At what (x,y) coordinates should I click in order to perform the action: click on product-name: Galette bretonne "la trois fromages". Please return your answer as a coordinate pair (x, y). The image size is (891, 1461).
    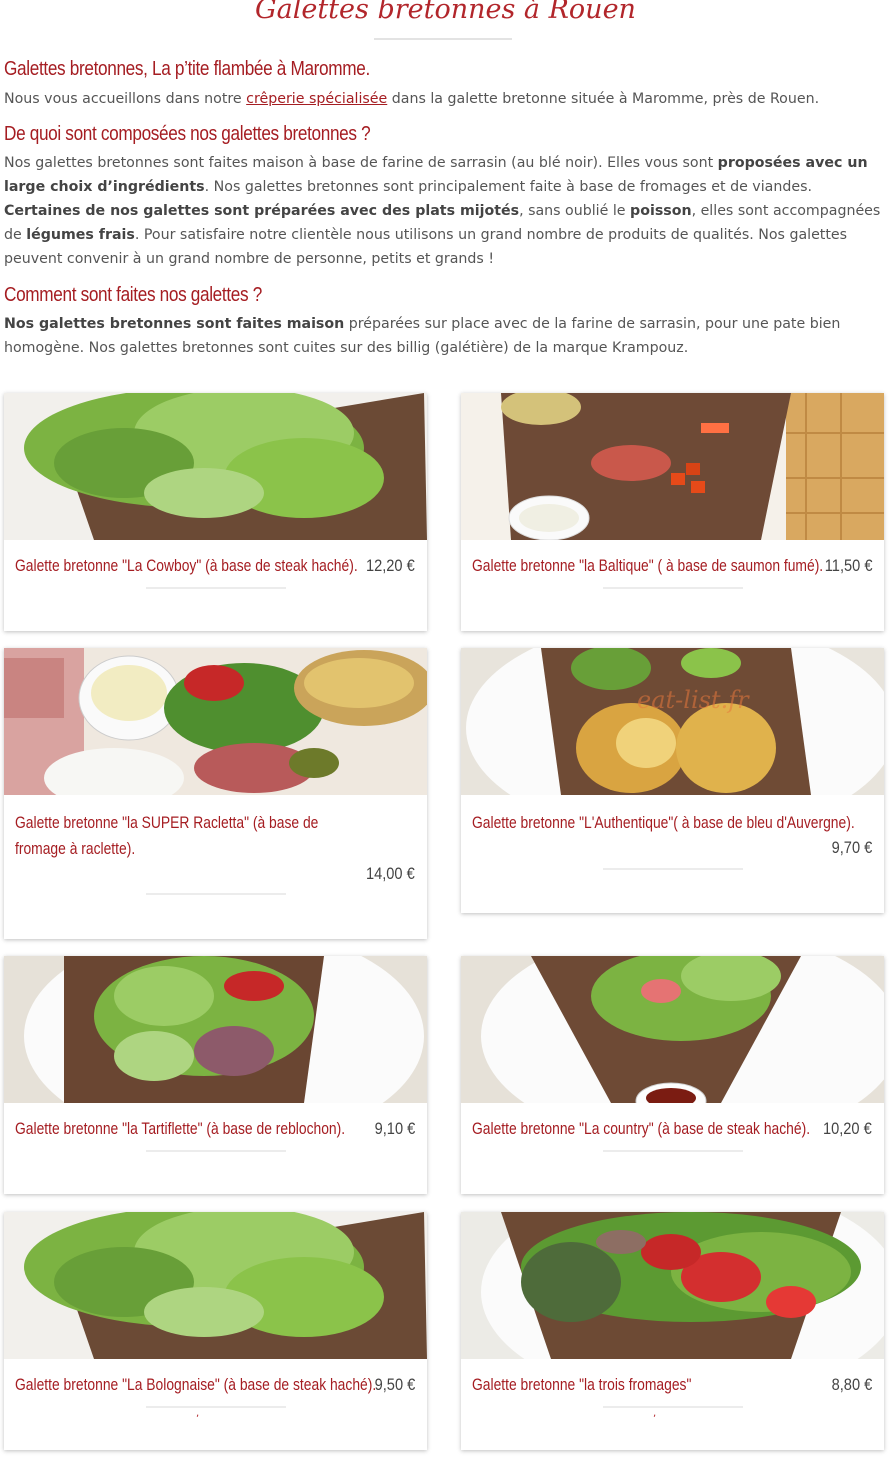
    Looking at the image, I should click on (582, 1385).